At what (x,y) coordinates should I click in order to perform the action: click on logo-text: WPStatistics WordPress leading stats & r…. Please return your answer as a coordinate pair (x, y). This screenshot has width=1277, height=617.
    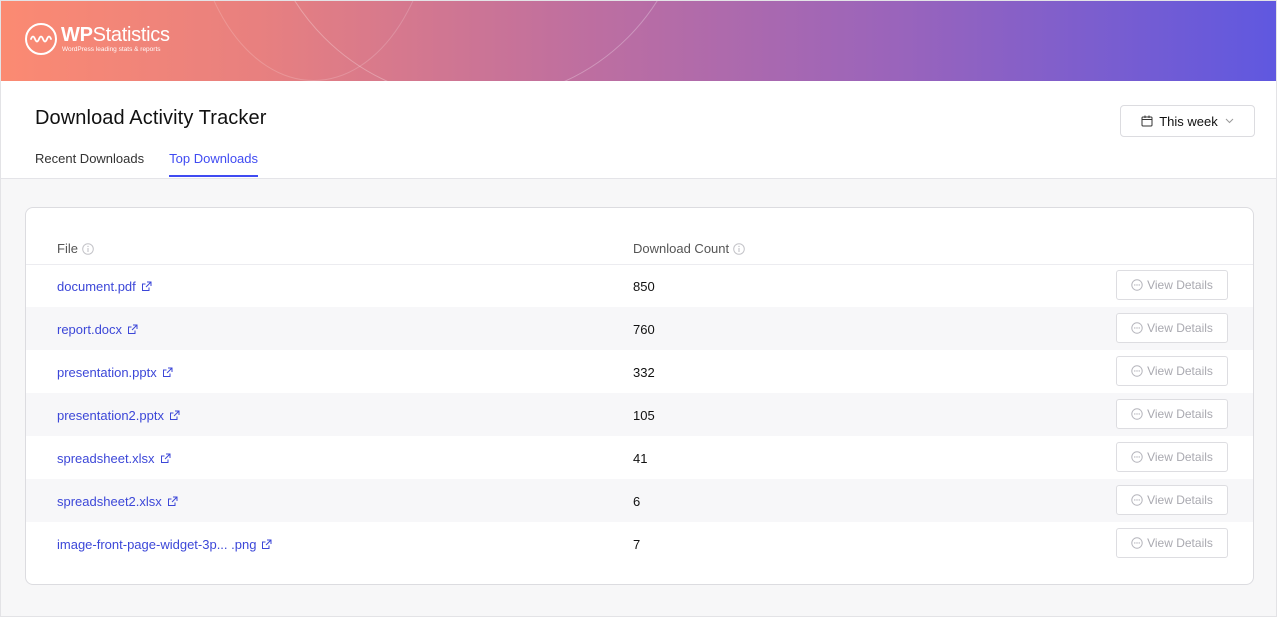
    Looking at the image, I should click on (115, 39).